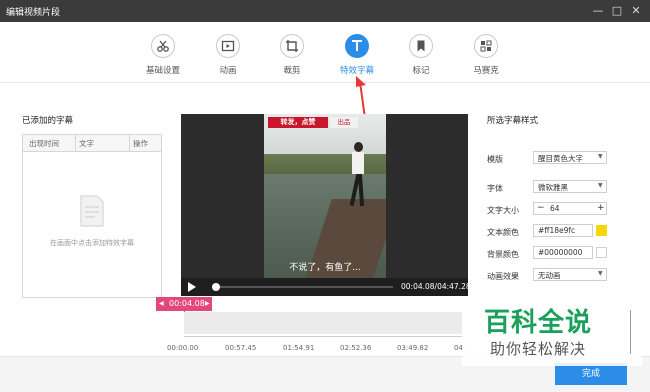 This screenshot has height=392, width=650. Describe the element at coordinates (601, 252) in the screenshot. I see `bg-color-swatch` at that location.